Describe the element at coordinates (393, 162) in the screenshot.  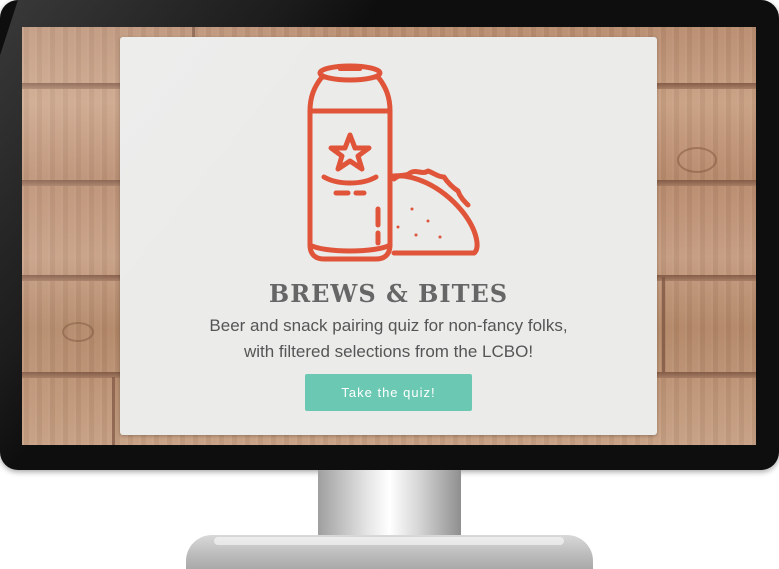
I see `beer-can-and-taco-icon` at that location.